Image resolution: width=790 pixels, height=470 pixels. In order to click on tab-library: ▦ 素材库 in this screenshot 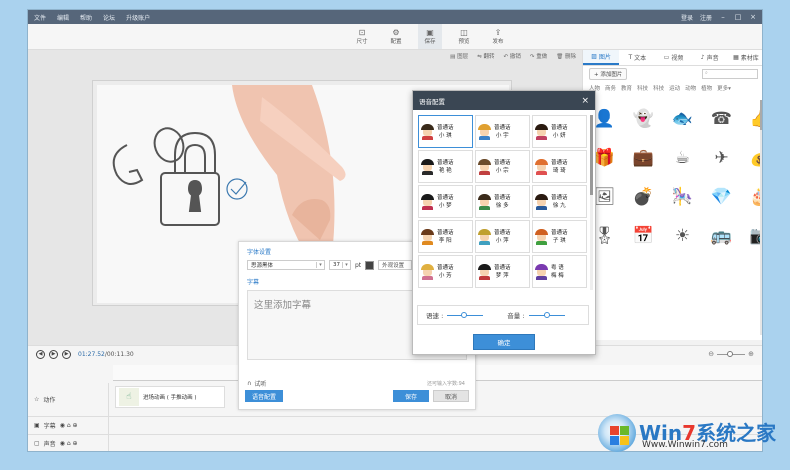, I will do `click(745, 57)`.